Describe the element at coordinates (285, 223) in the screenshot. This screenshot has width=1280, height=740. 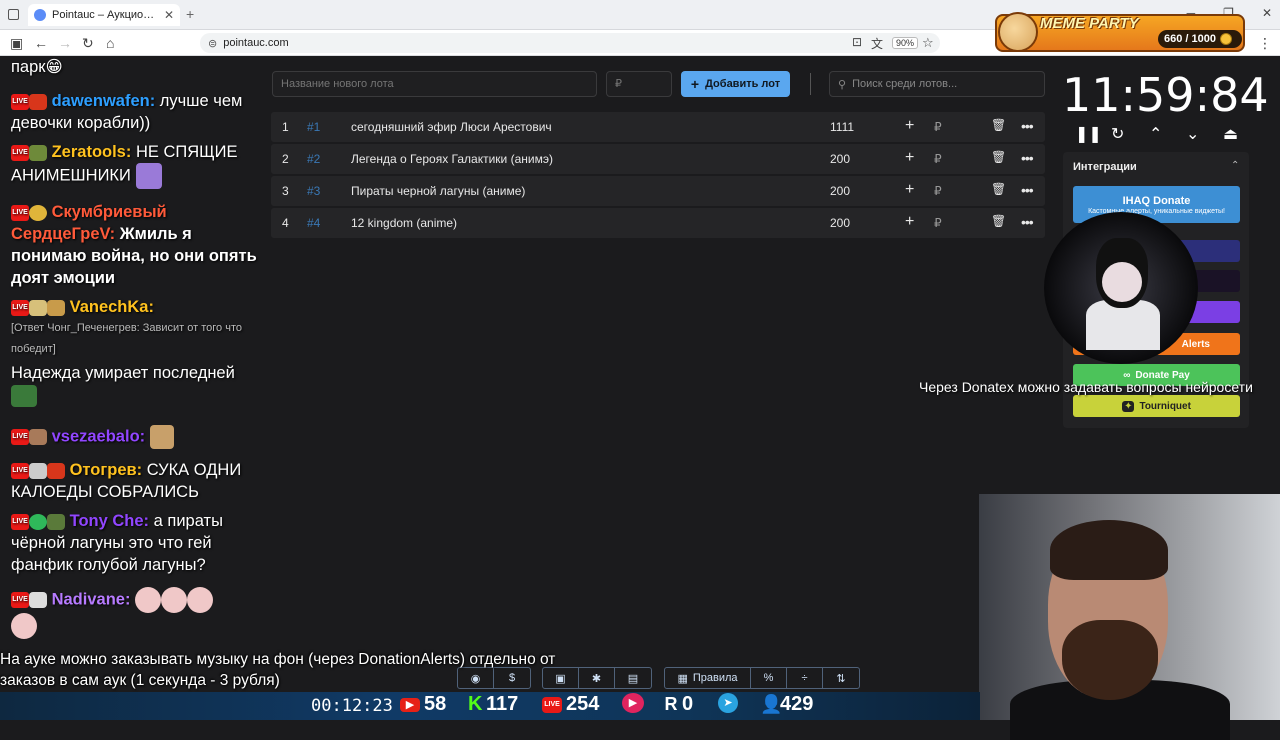
I see `lot-position: 4` at that location.